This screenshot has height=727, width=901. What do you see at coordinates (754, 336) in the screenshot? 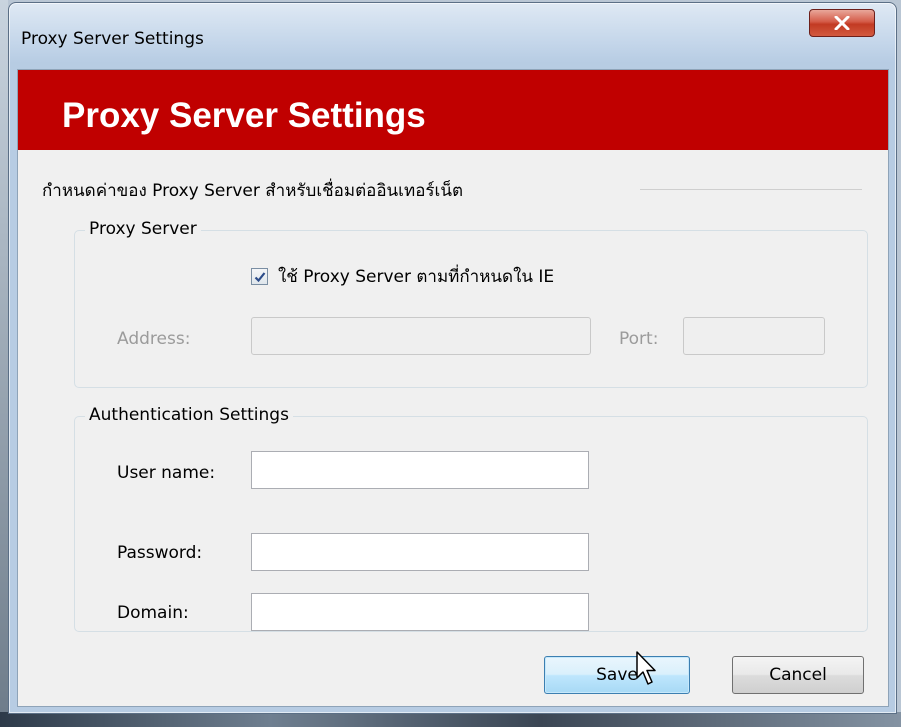
I see `port-input` at bounding box center [754, 336].